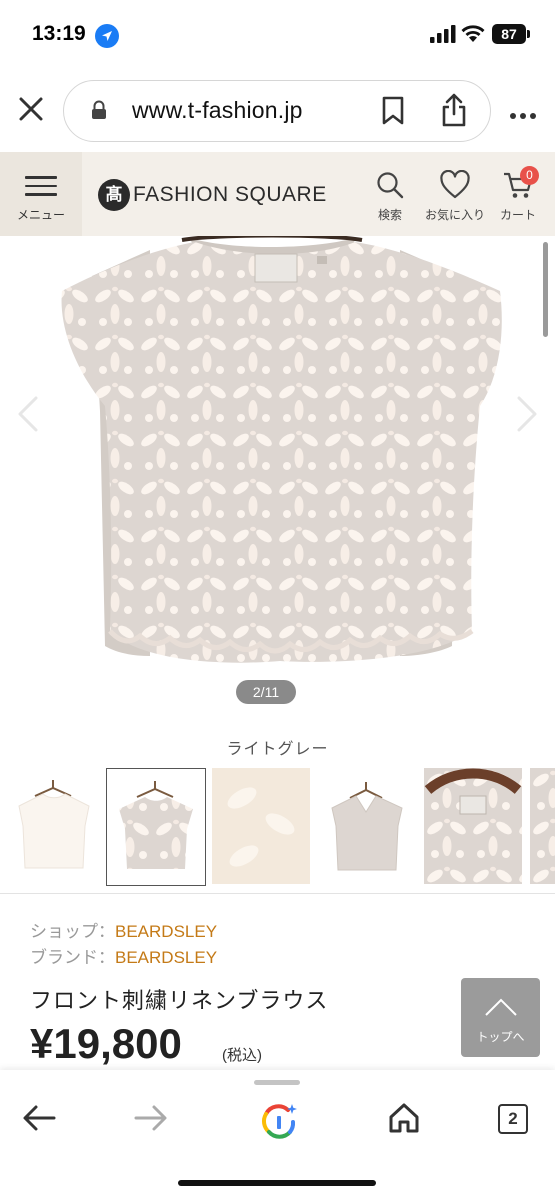 The width and height of the screenshot is (555, 1200). What do you see at coordinates (40, 215) in the screenshot?
I see `menu-label: メニュー` at bounding box center [40, 215].